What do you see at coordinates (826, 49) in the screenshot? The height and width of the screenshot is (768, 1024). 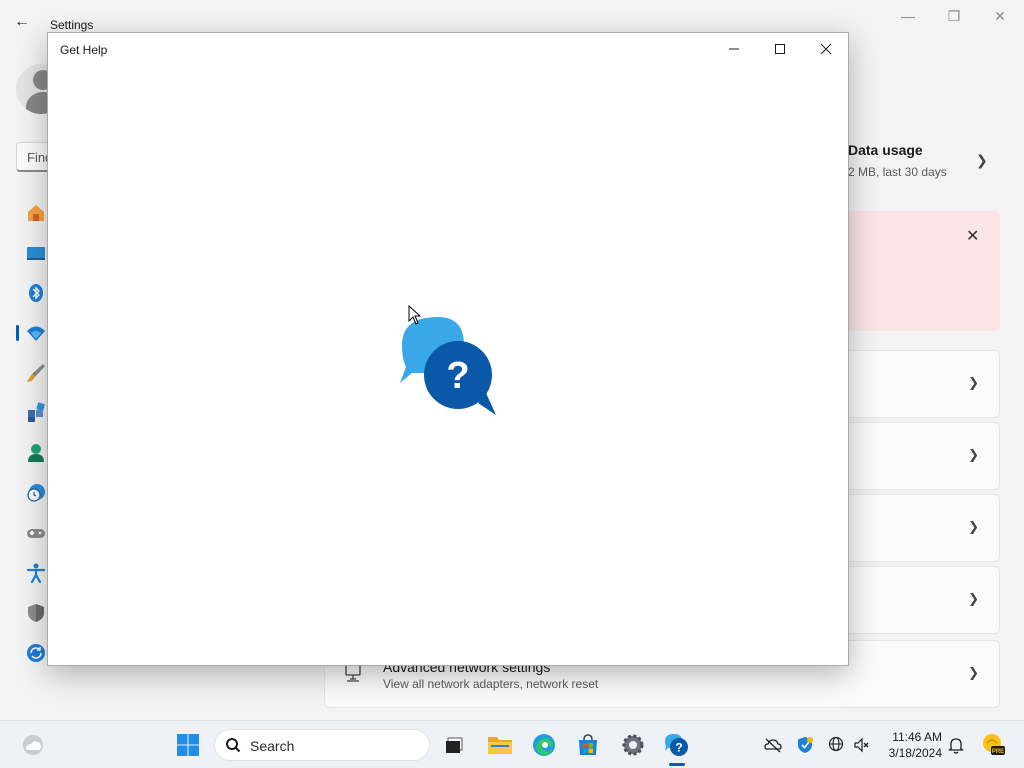 I see `close-icon` at bounding box center [826, 49].